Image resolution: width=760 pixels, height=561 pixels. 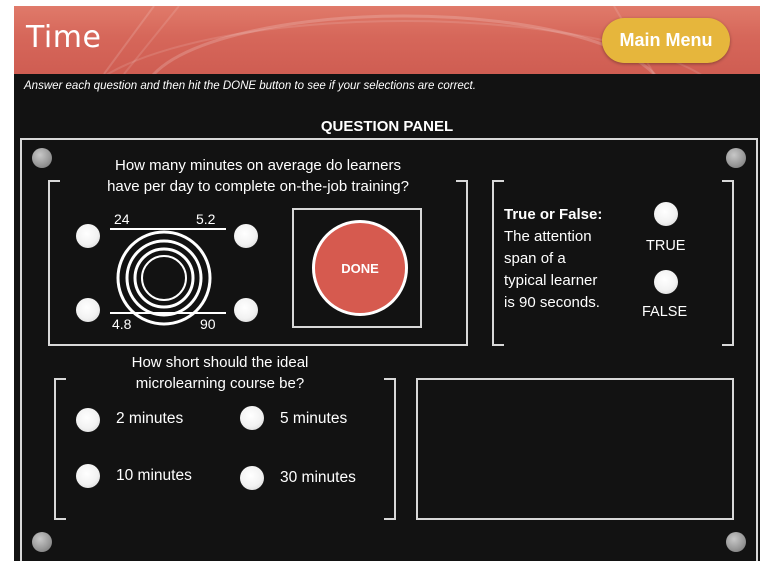 I want to click on q1-option-24-radio, so click(x=88, y=236).